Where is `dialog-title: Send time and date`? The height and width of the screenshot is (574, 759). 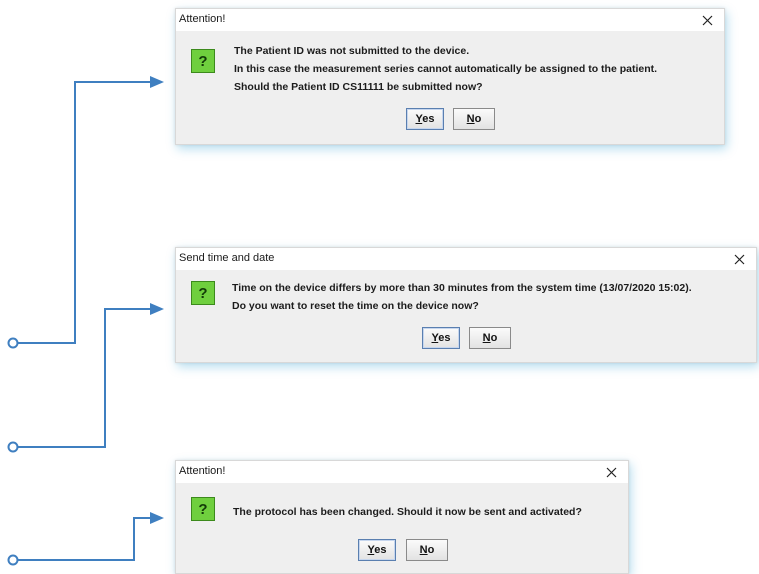
dialog-title: Send time and date is located at coordinates (227, 258).